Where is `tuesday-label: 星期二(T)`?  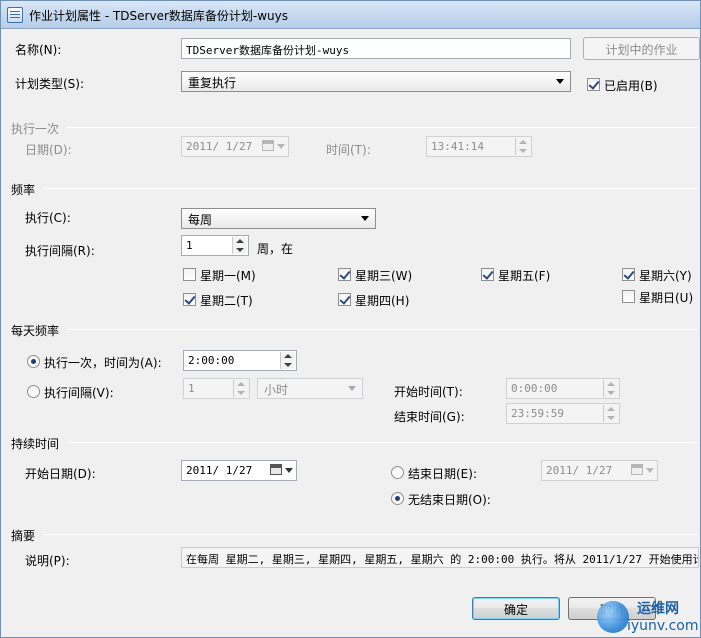
tuesday-label: 星期二(T) is located at coordinates (226, 301).